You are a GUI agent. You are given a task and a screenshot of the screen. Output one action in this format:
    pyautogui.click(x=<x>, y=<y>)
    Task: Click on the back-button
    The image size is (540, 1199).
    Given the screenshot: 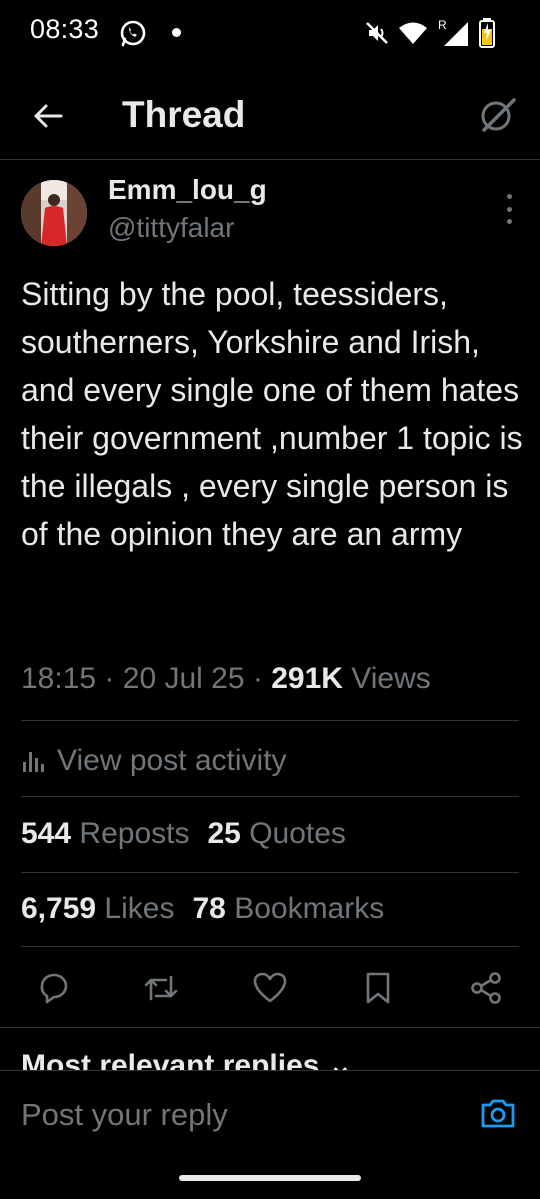 What is the action you would take?
    pyautogui.click(x=48, y=116)
    